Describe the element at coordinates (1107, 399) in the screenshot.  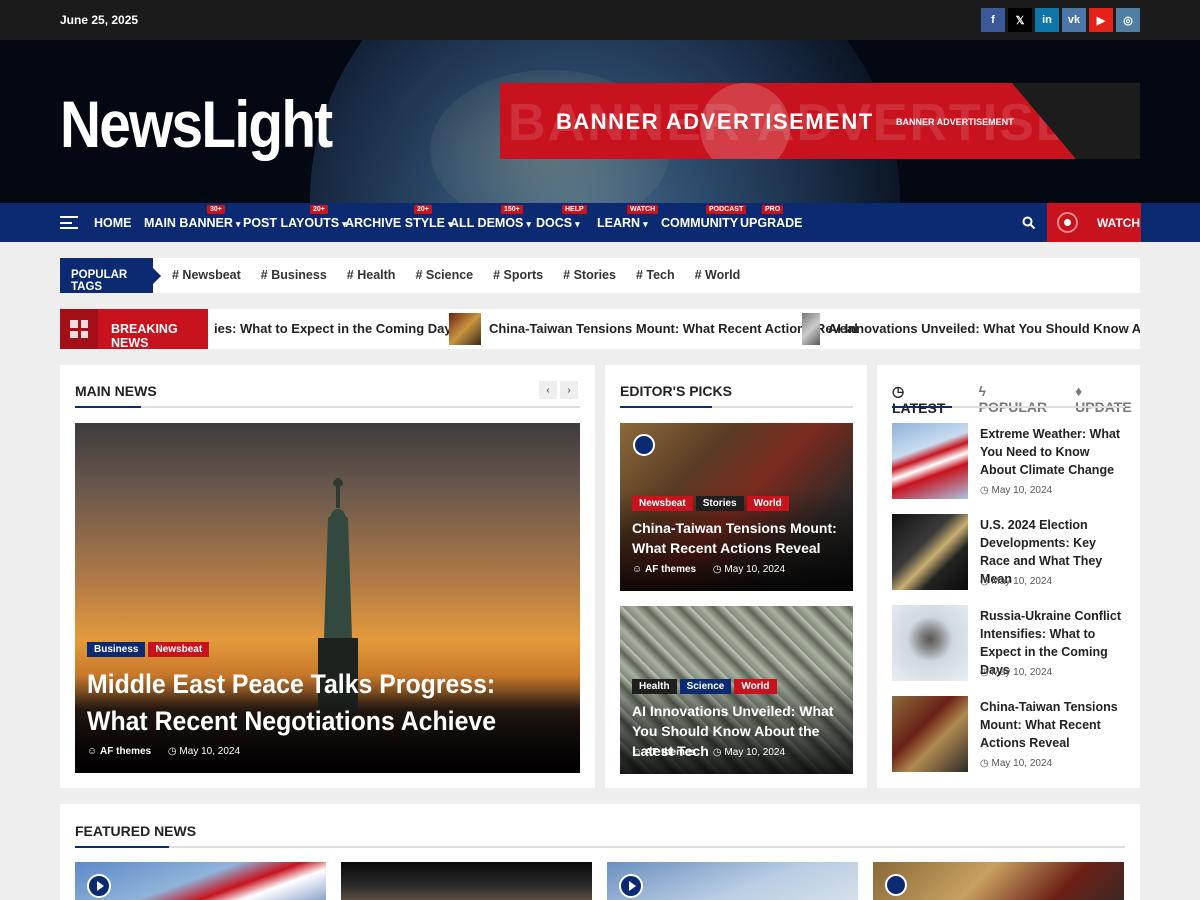
I see `tab-update: ♦ UPDATE` at that location.